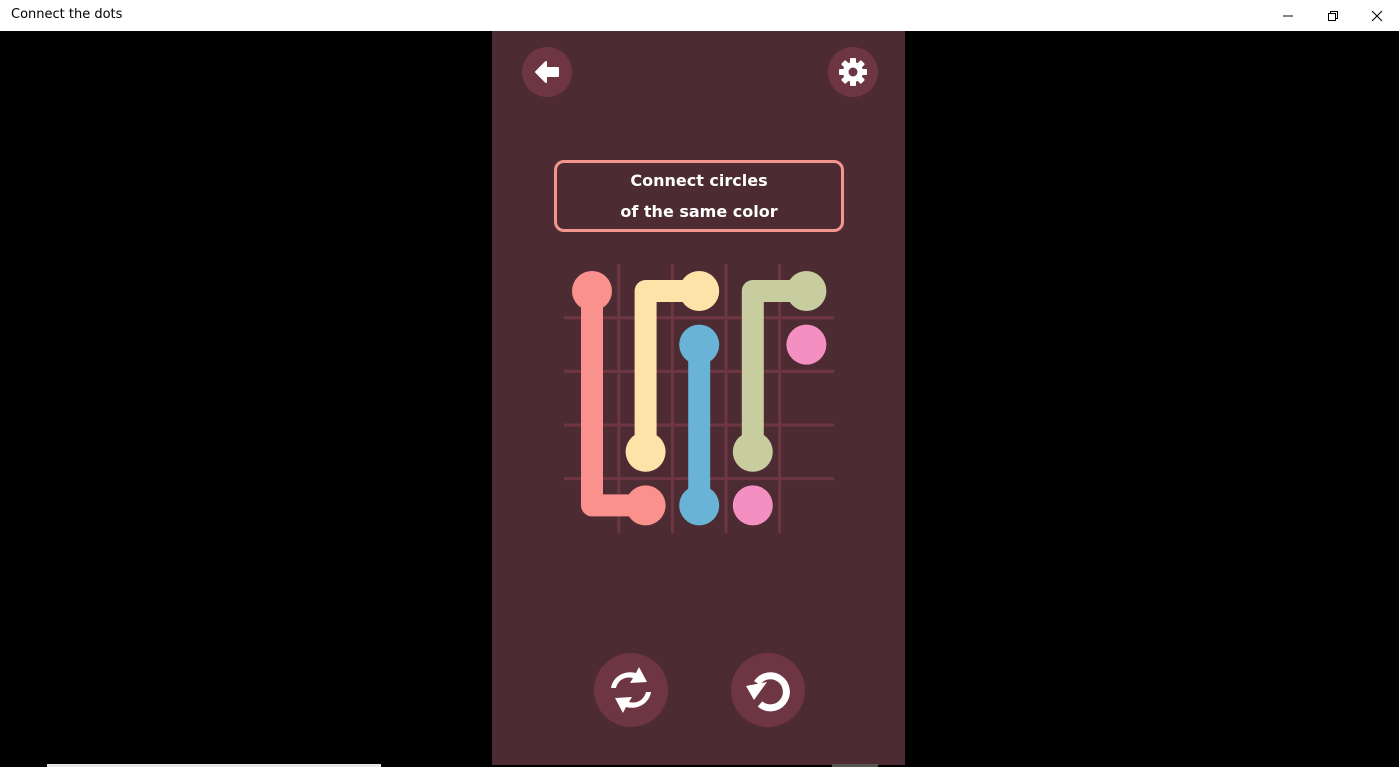 The image size is (1399, 767). What do you see at coordinates (67, 14) in the screenshot?
I see `window-title: Connect the dots` at bounding box center [67, 14].